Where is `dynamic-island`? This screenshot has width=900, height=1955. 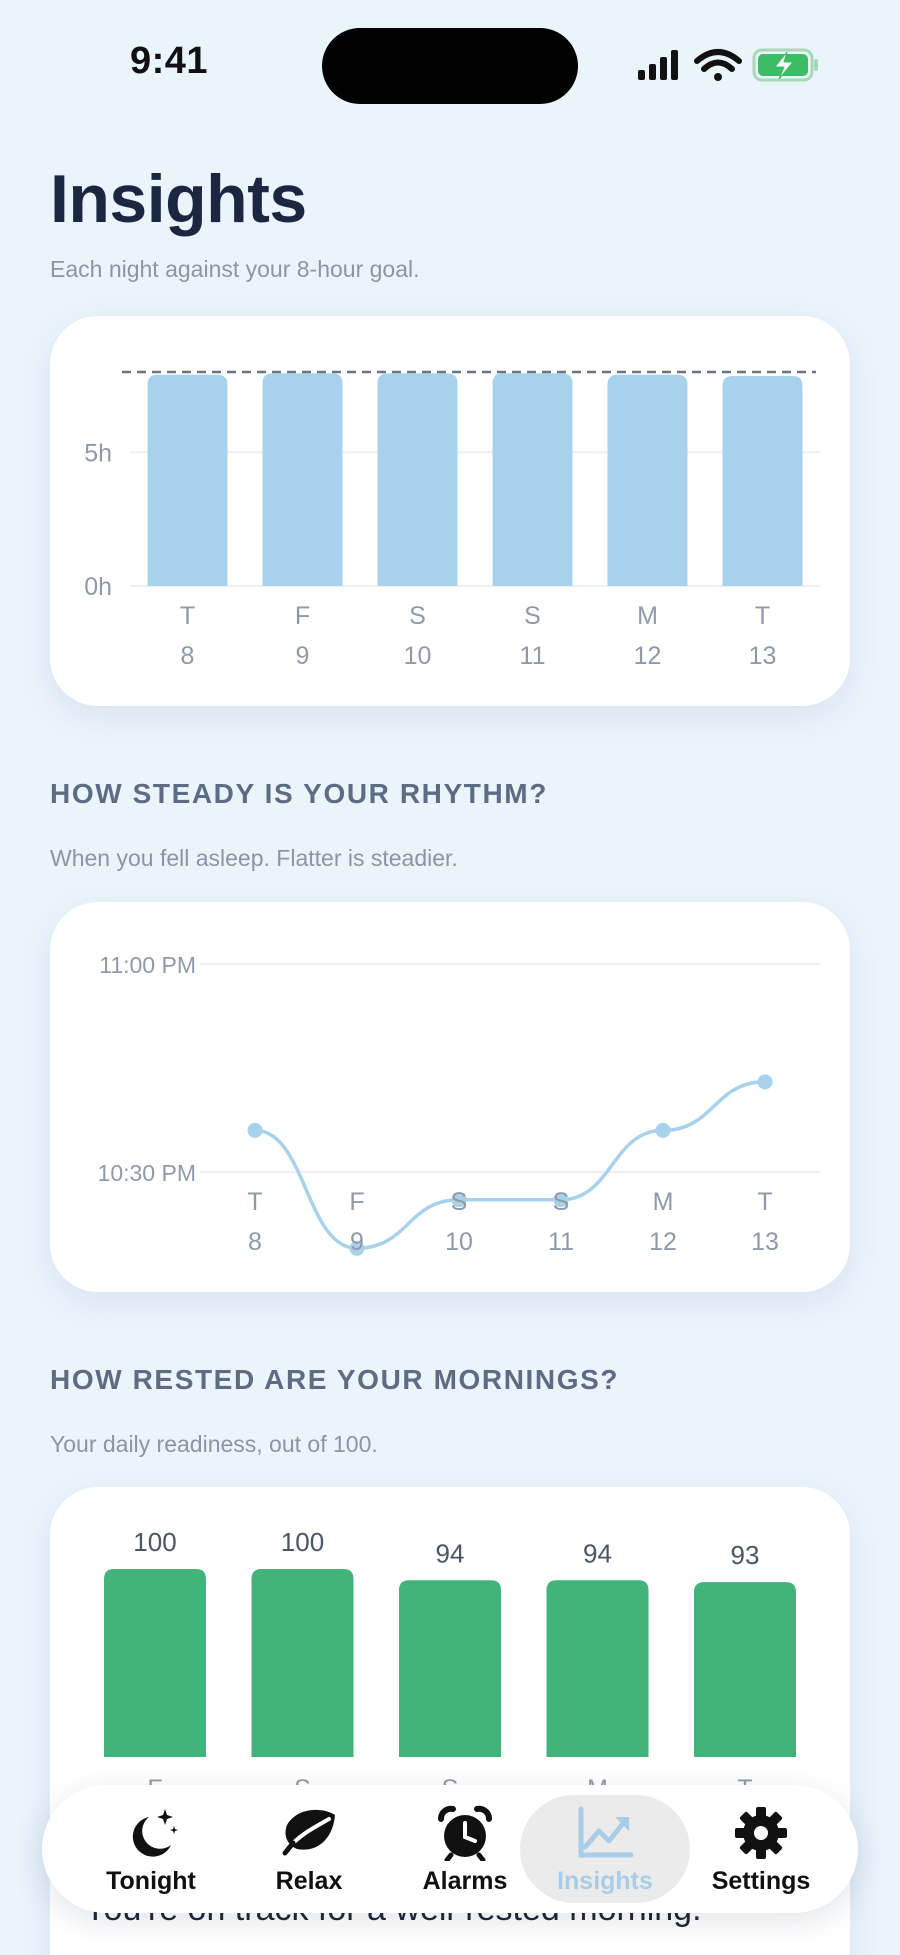 dynamic-island is located at coordinates (450, 66).